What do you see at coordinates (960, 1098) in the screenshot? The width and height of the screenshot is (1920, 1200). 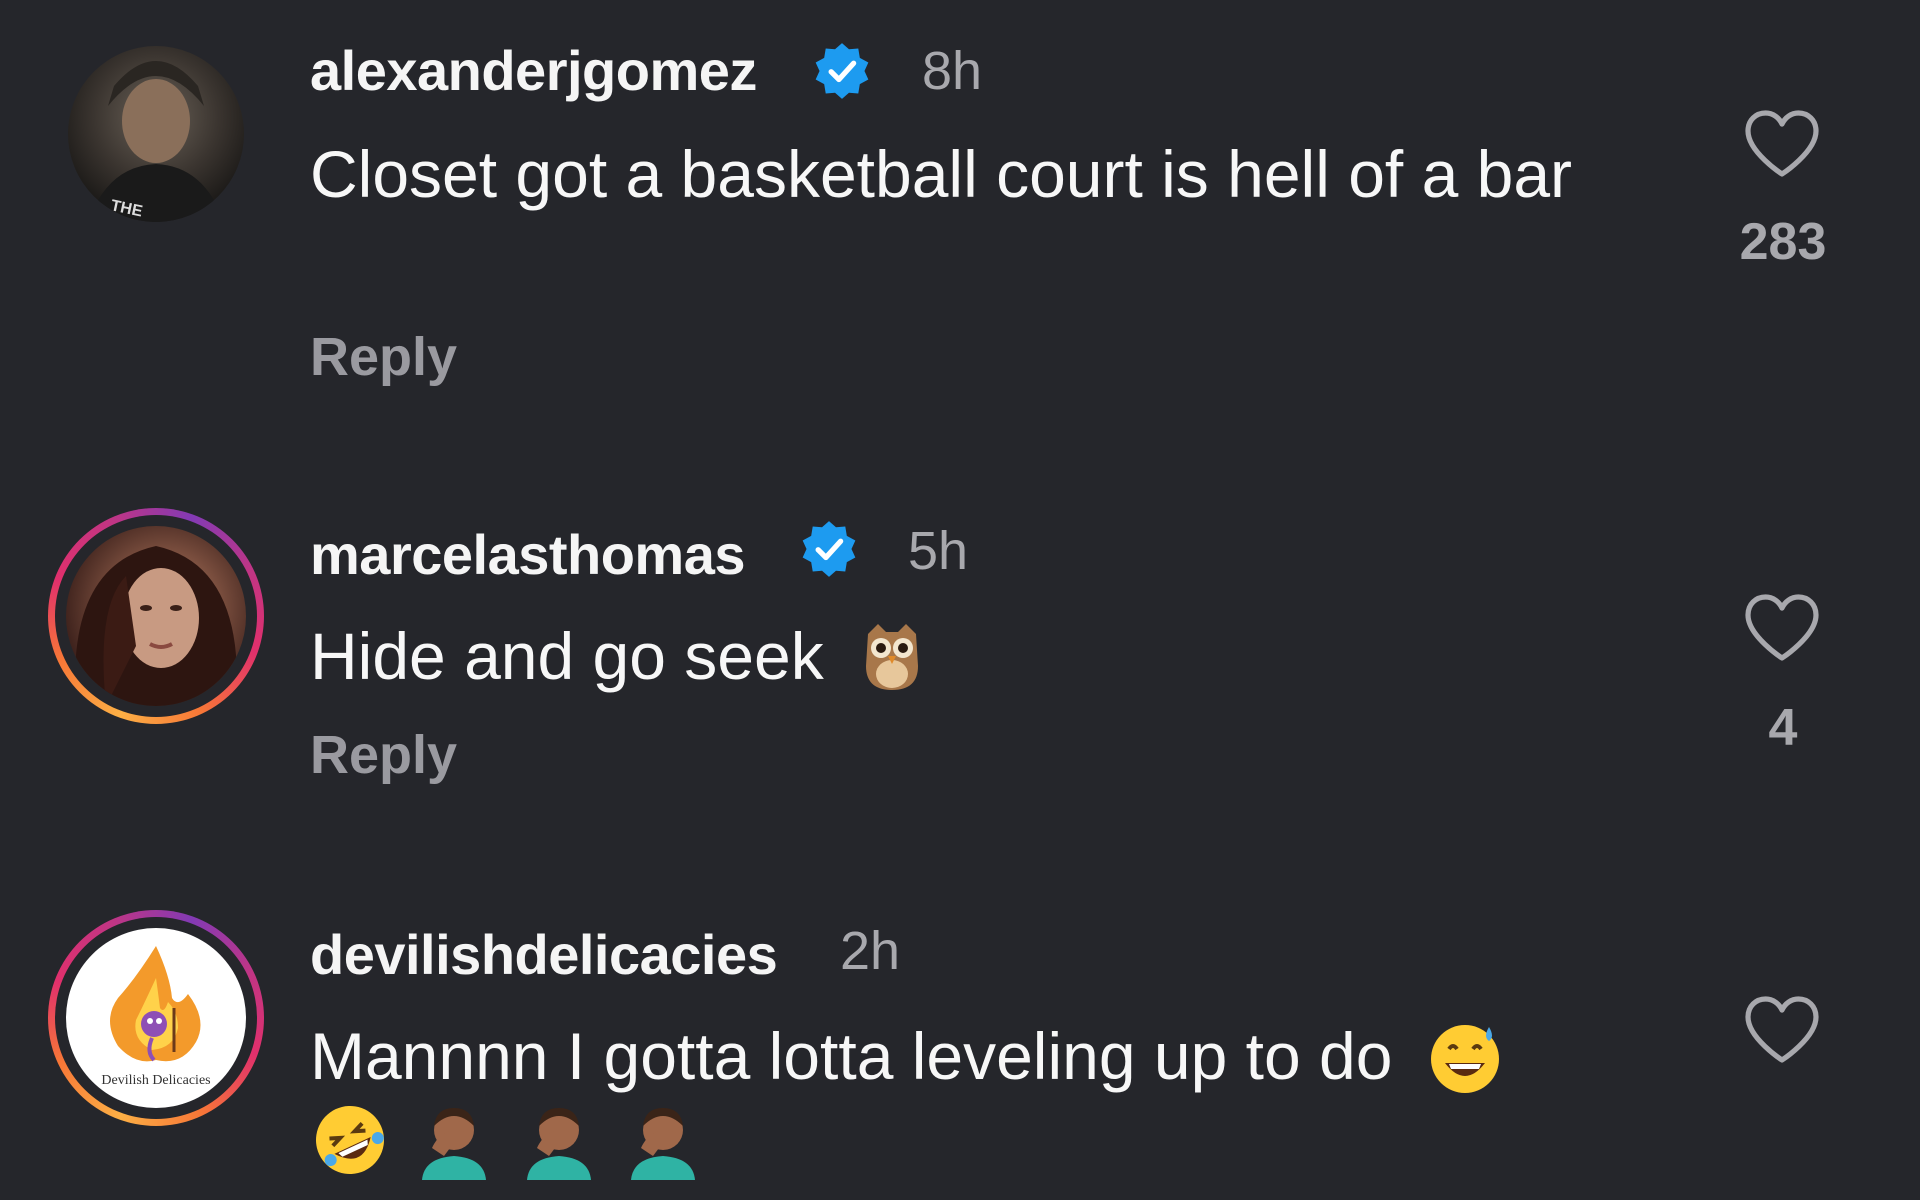 I see `comment-text: Mannnn I gotta lotta leveling up to do` at bounding box center [960, 1098].